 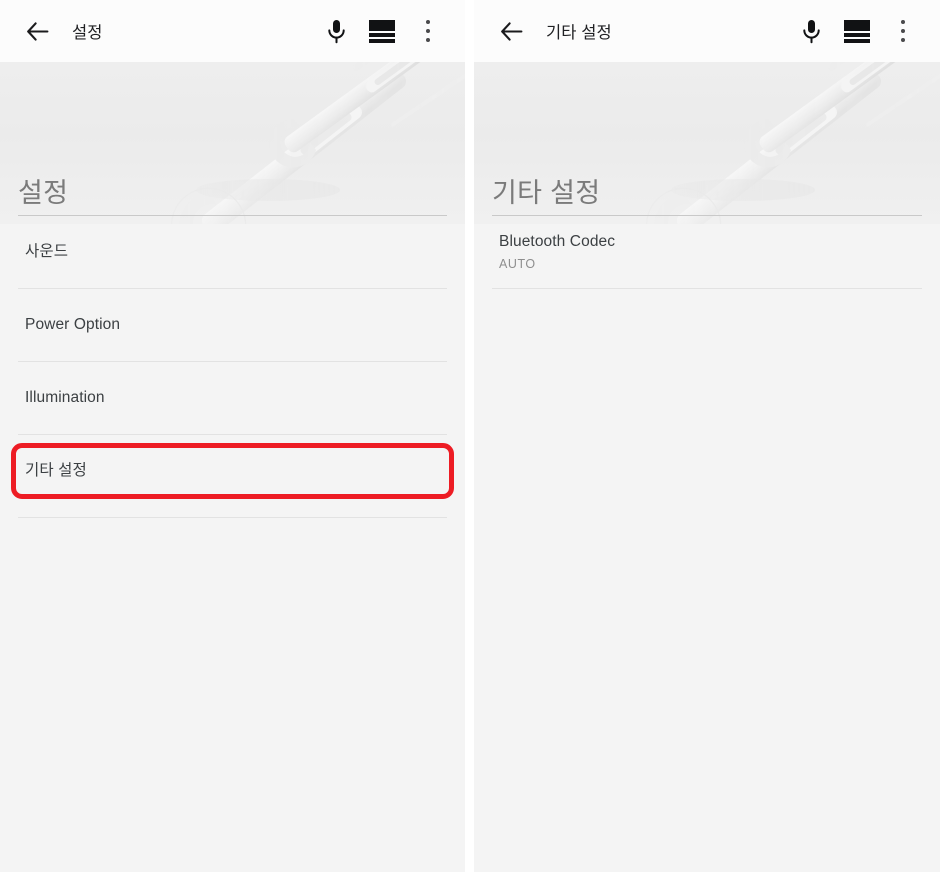 What do you see at coordinates (641, 31) in the screenshot?
I see `toolbar-left-group: 기타 설정` at bounding box center [641, 31].